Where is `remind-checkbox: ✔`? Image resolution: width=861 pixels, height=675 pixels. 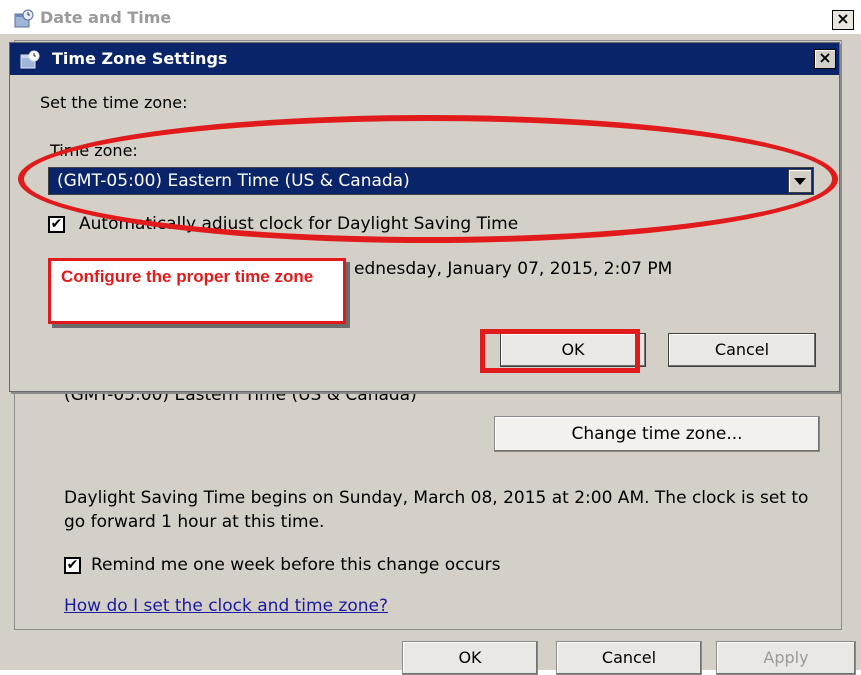 remind-checkbox: ✔ is located at coordinates (72, 565).